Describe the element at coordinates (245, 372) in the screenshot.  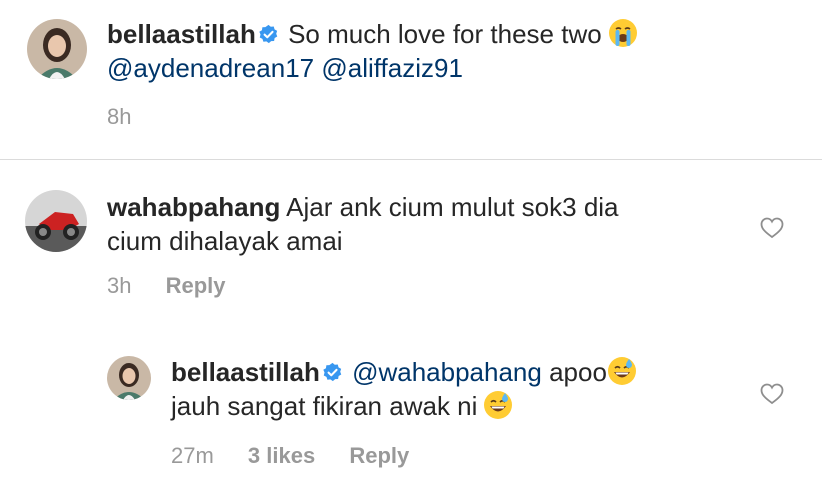
I see `reply-username: bellaastillah` at that location.